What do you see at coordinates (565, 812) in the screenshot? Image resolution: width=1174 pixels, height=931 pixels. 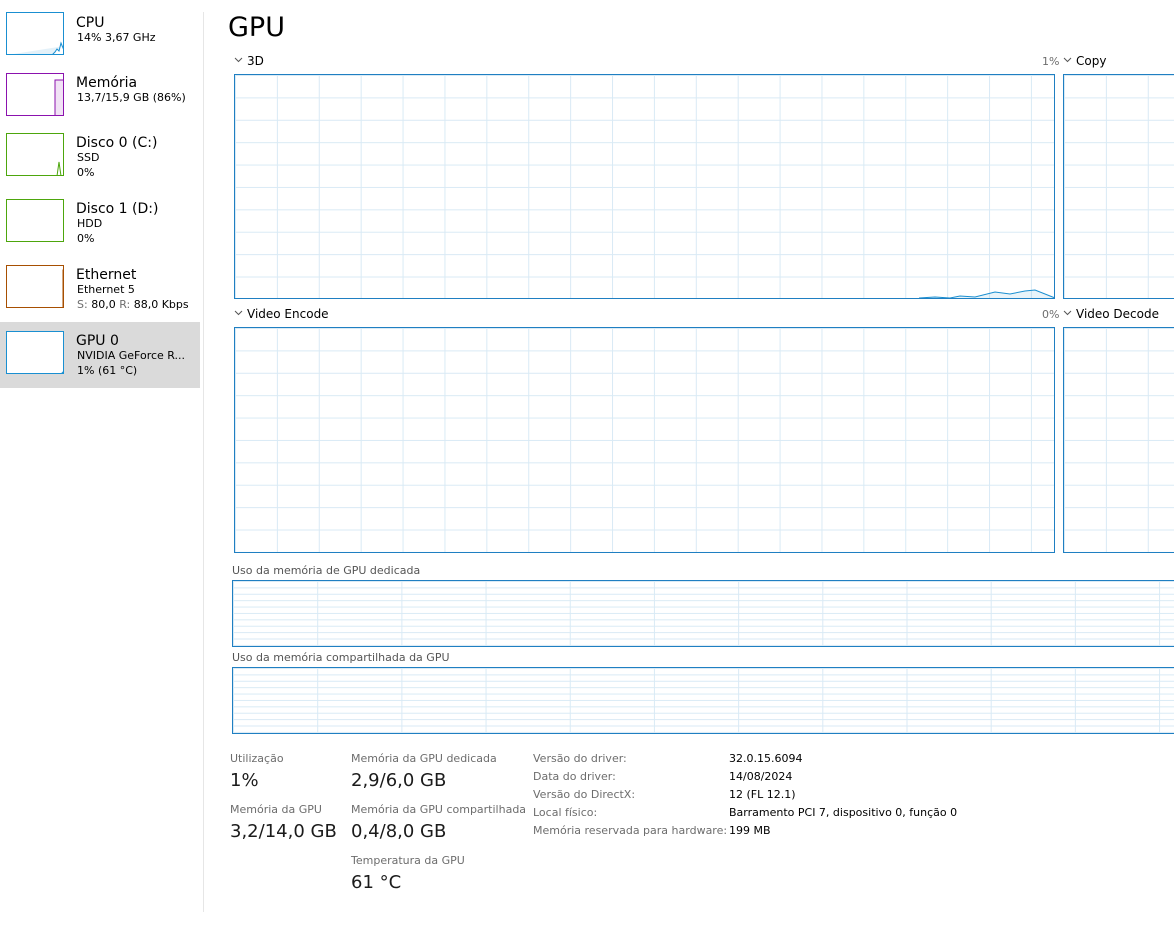 I see `physical-location-label: Local físico:` at bounding box center [565, 812].